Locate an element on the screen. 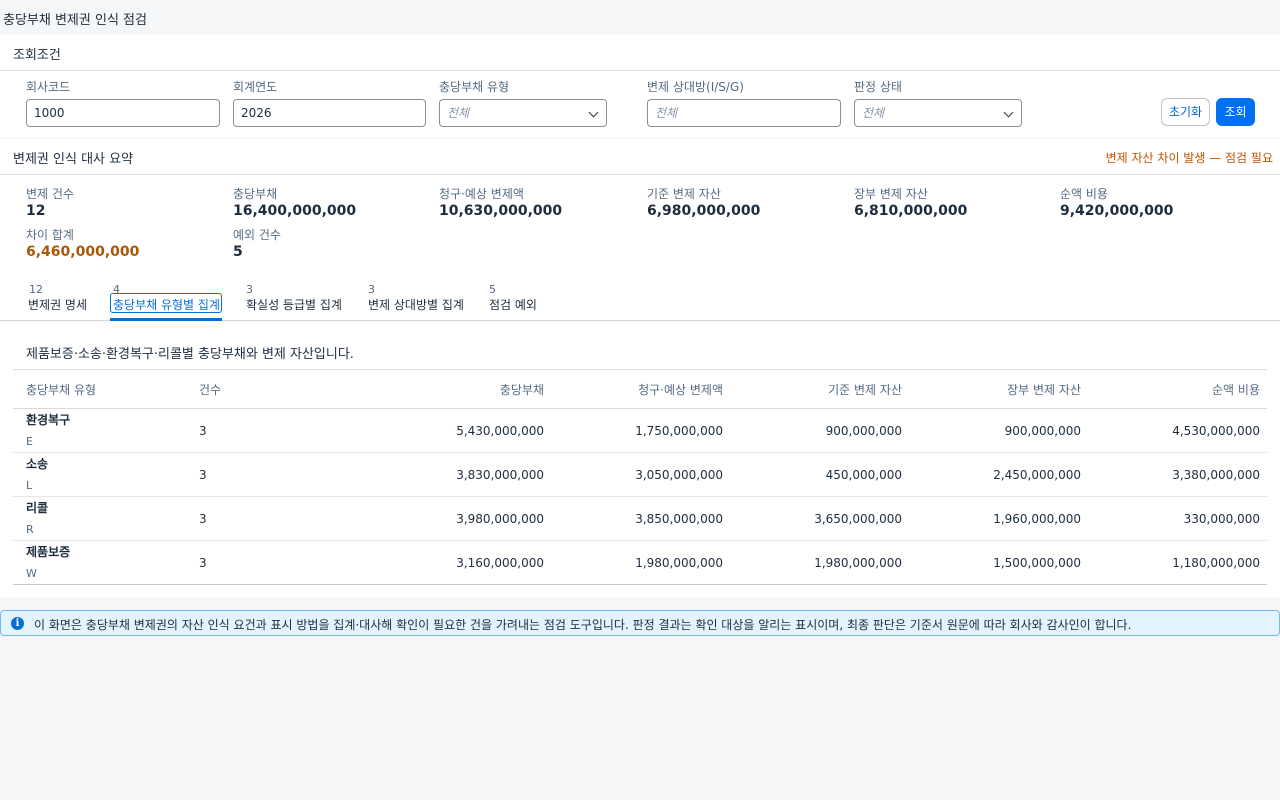 The width and height of the screenshot is (1280, 800). fiscal-year-input: 2026 is located at coordinates (329, 113).